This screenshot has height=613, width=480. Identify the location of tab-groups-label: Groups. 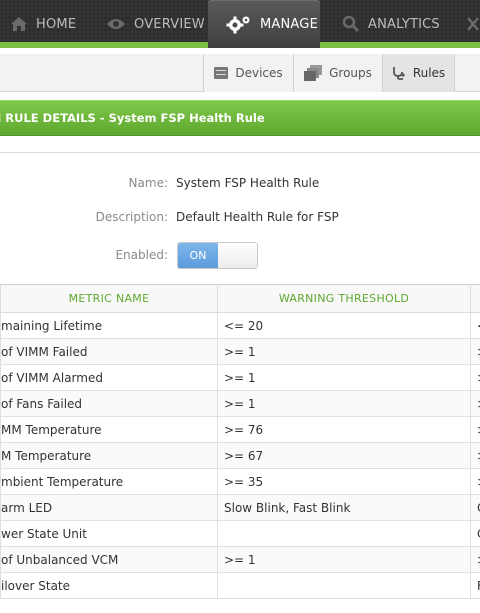
(350, 73).